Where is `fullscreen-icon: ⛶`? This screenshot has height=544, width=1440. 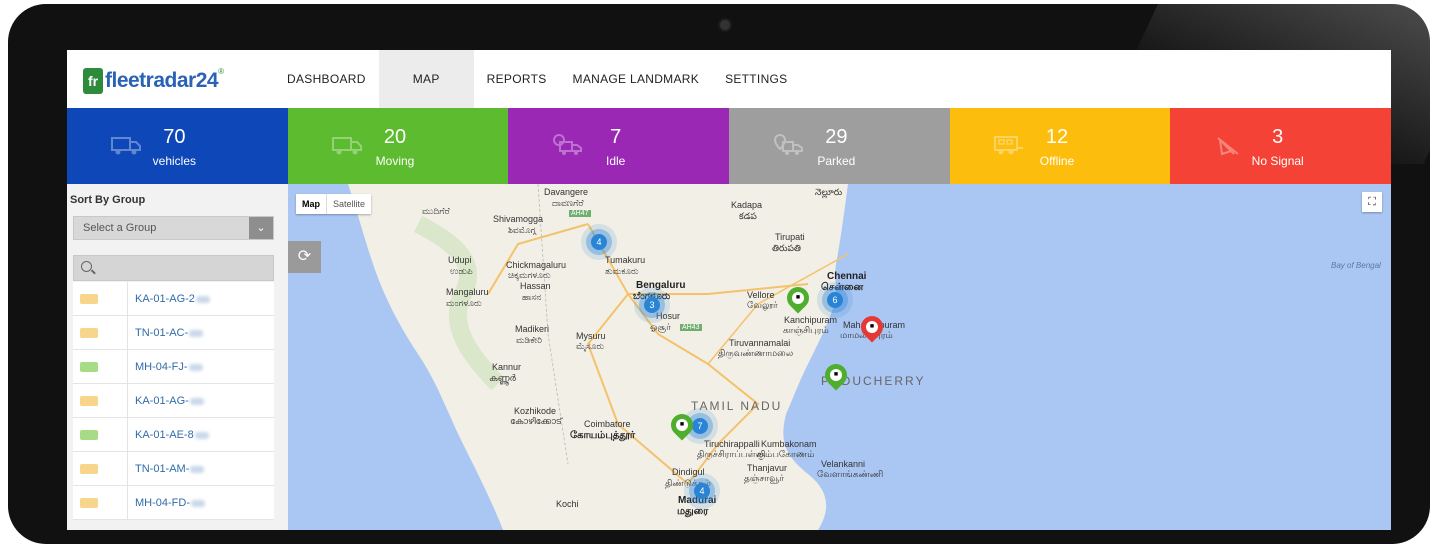
fullscreen-icon: ⛶ is located at coordinates (1372, 202).